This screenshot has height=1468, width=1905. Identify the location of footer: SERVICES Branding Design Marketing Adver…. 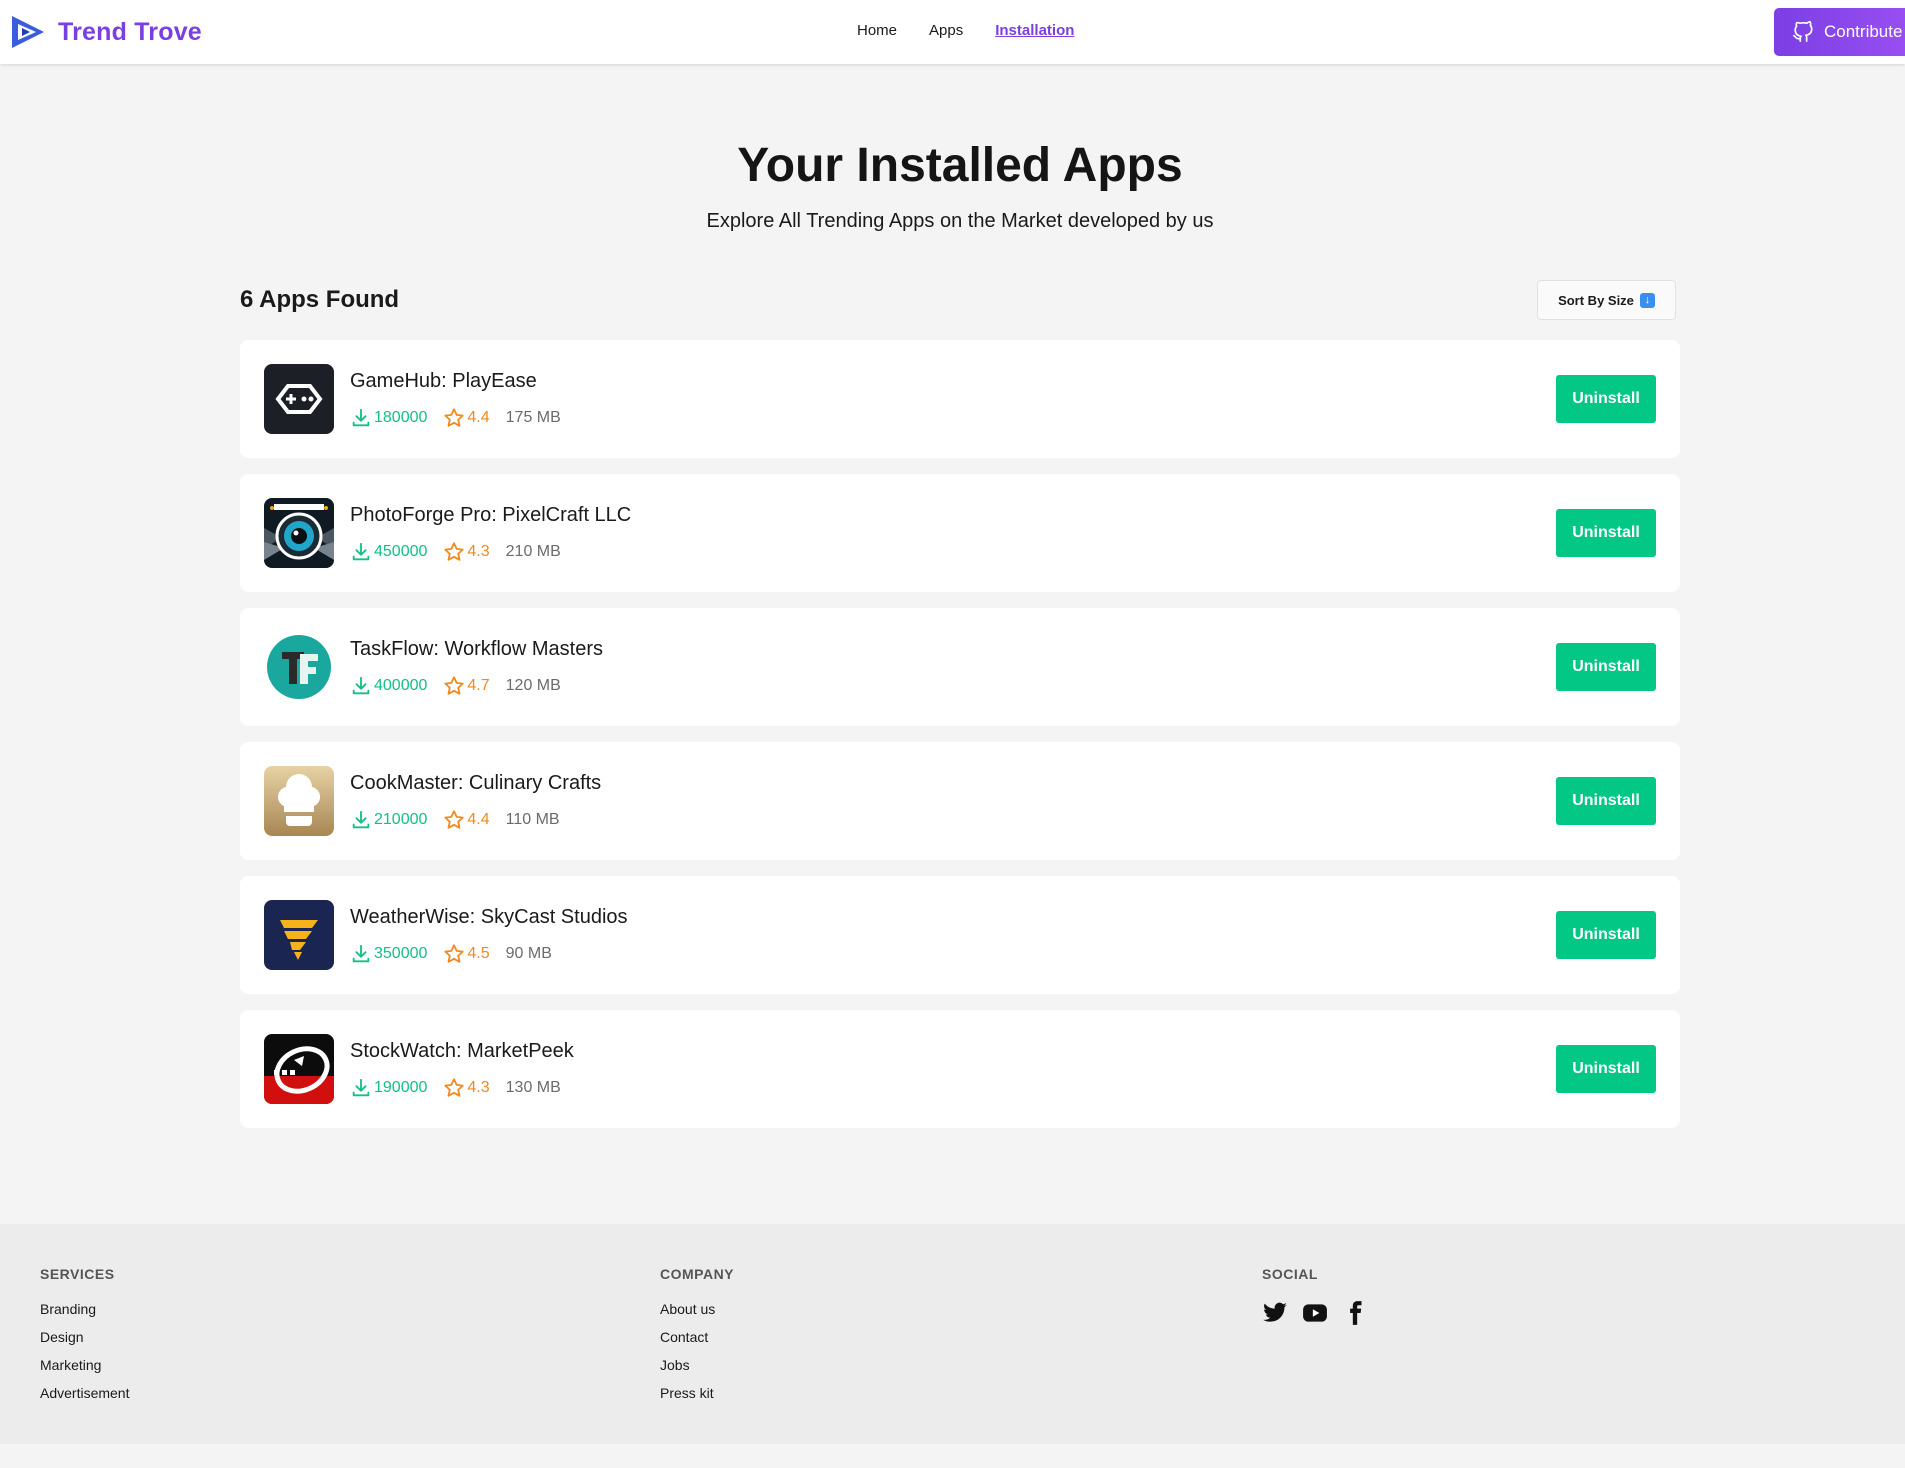
(952, 1334).